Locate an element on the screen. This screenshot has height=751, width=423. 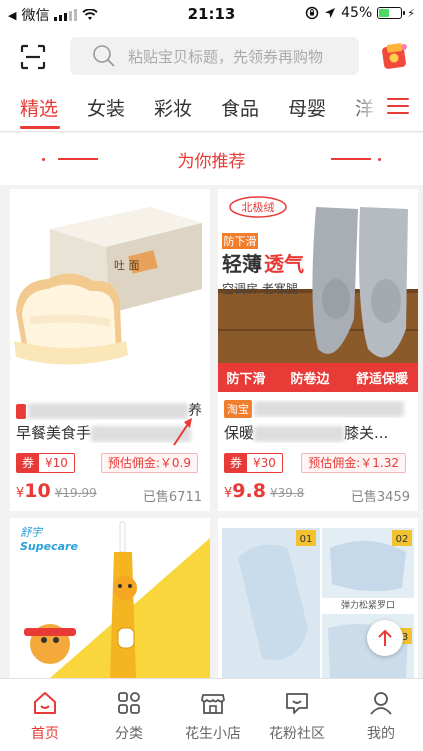
coupon-badge: 券 ¥10 is located at coordinates (45, 463).